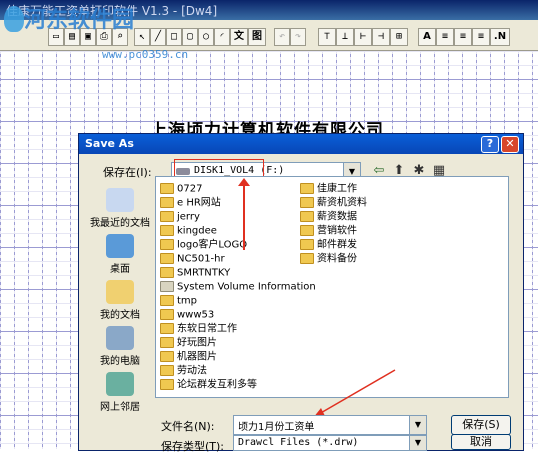  Describe the element at coordinates (222, 37) in the screenshot. I see `arc-icon: ◜` at that location.